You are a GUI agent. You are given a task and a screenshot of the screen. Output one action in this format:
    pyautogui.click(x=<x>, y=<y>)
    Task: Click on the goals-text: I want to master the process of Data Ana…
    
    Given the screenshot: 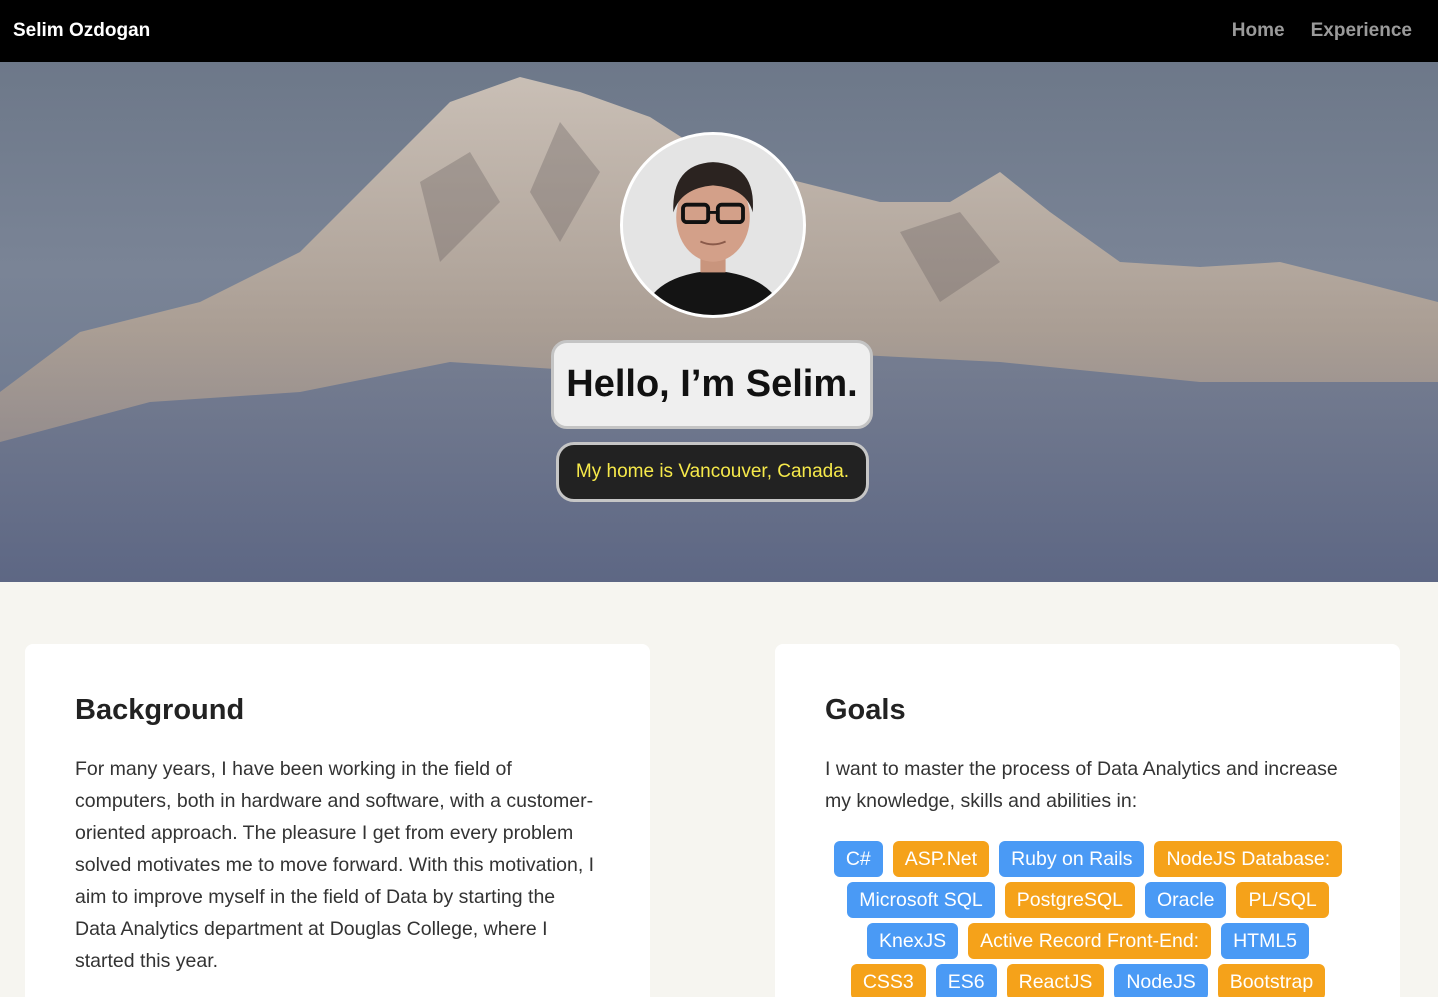 What is the action you would take?
    pyautogui.click(x=1081, y=785)
    